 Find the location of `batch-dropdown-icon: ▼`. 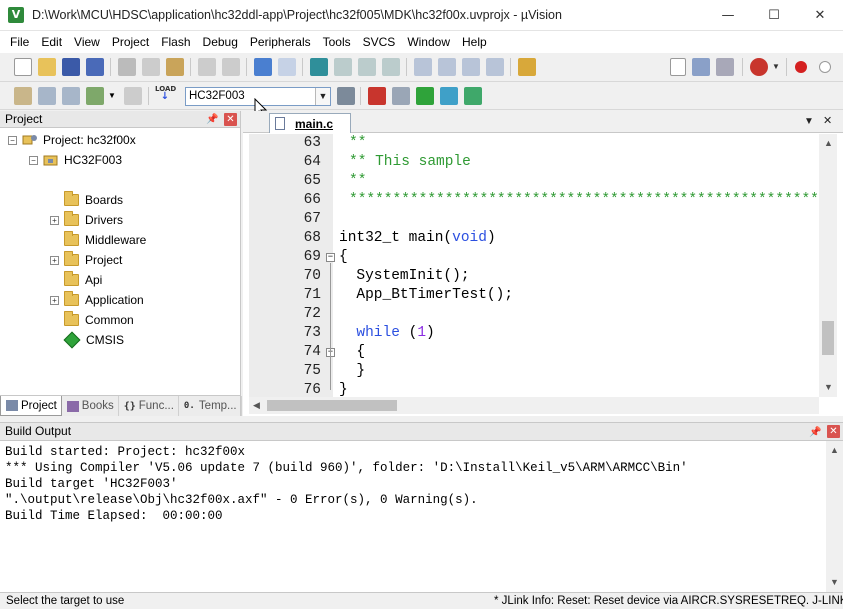

batch-dropdown-icon: ▼ is located at coordinates (112, 95).